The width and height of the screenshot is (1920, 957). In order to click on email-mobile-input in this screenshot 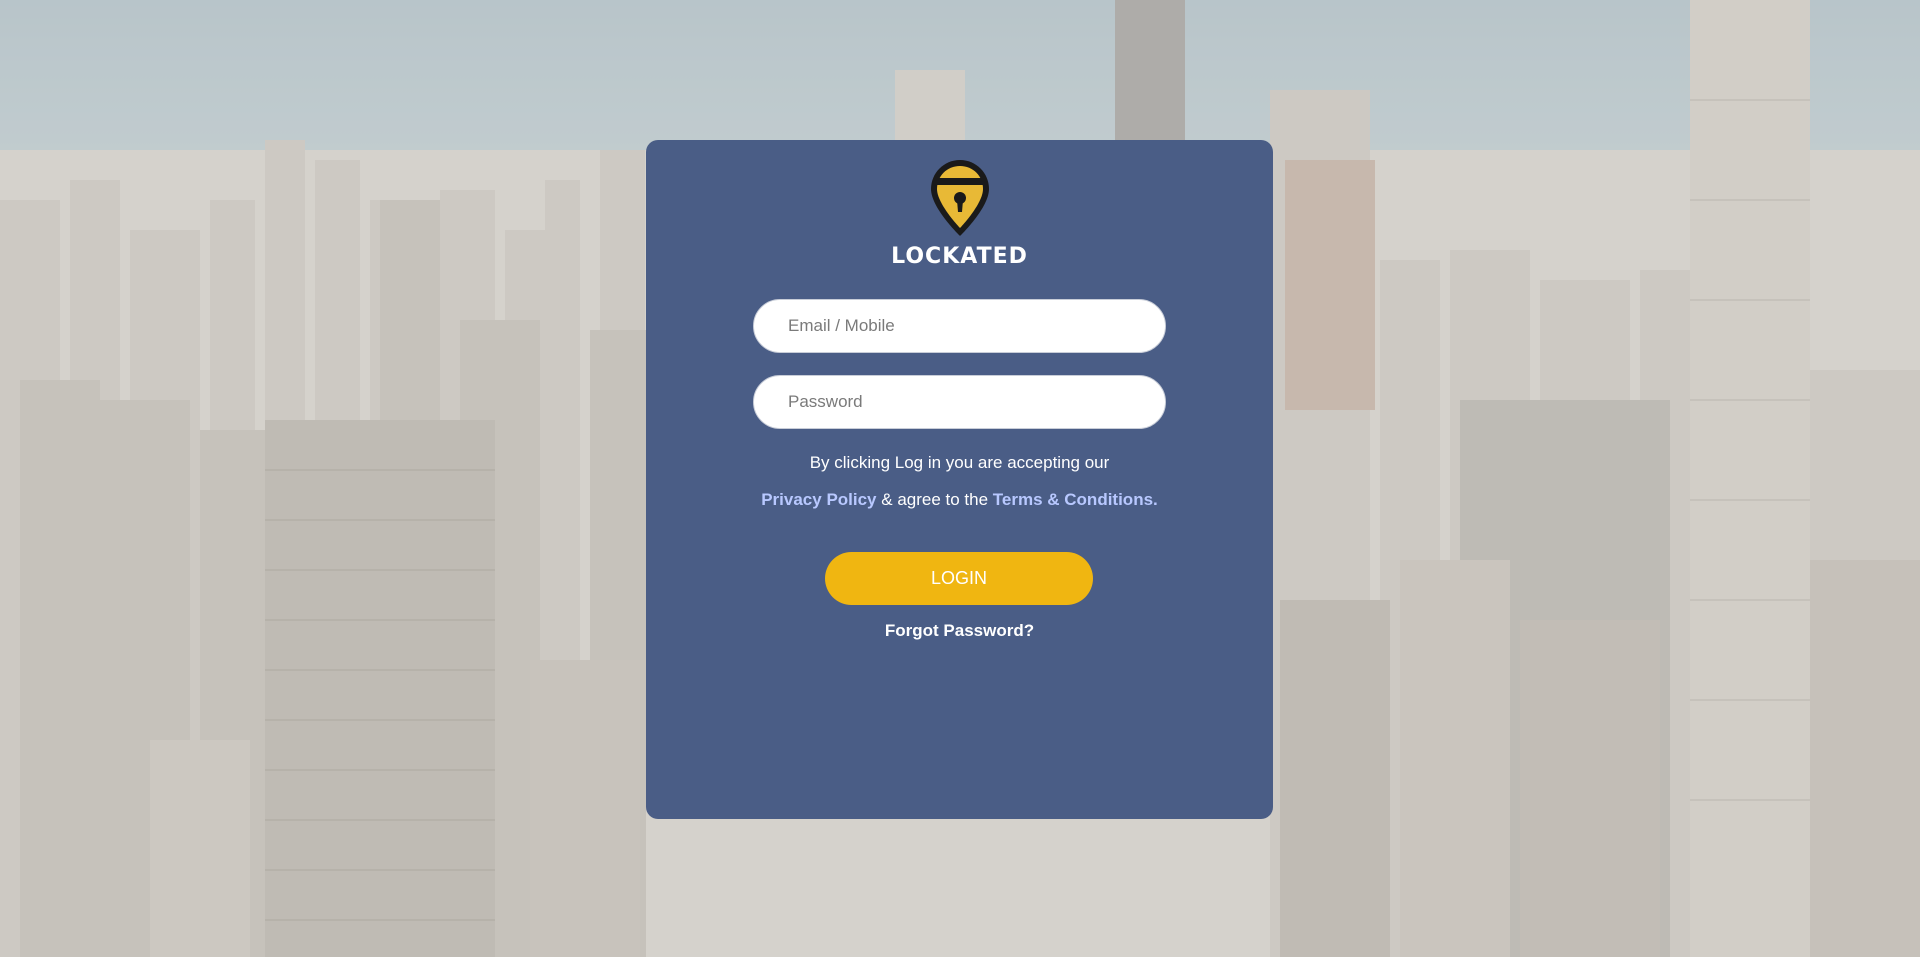, I will do `click(959, 326)`.